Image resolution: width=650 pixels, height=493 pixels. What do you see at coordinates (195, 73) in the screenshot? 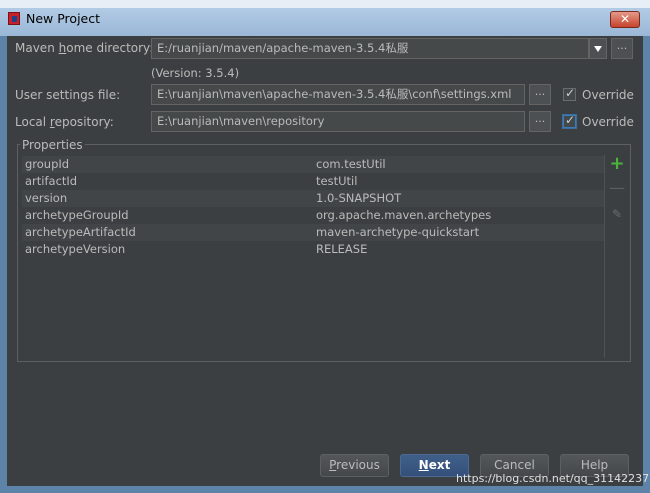
I see `maven-version-text: (Version: 3.5.4)` at bounding box center [195, 73].